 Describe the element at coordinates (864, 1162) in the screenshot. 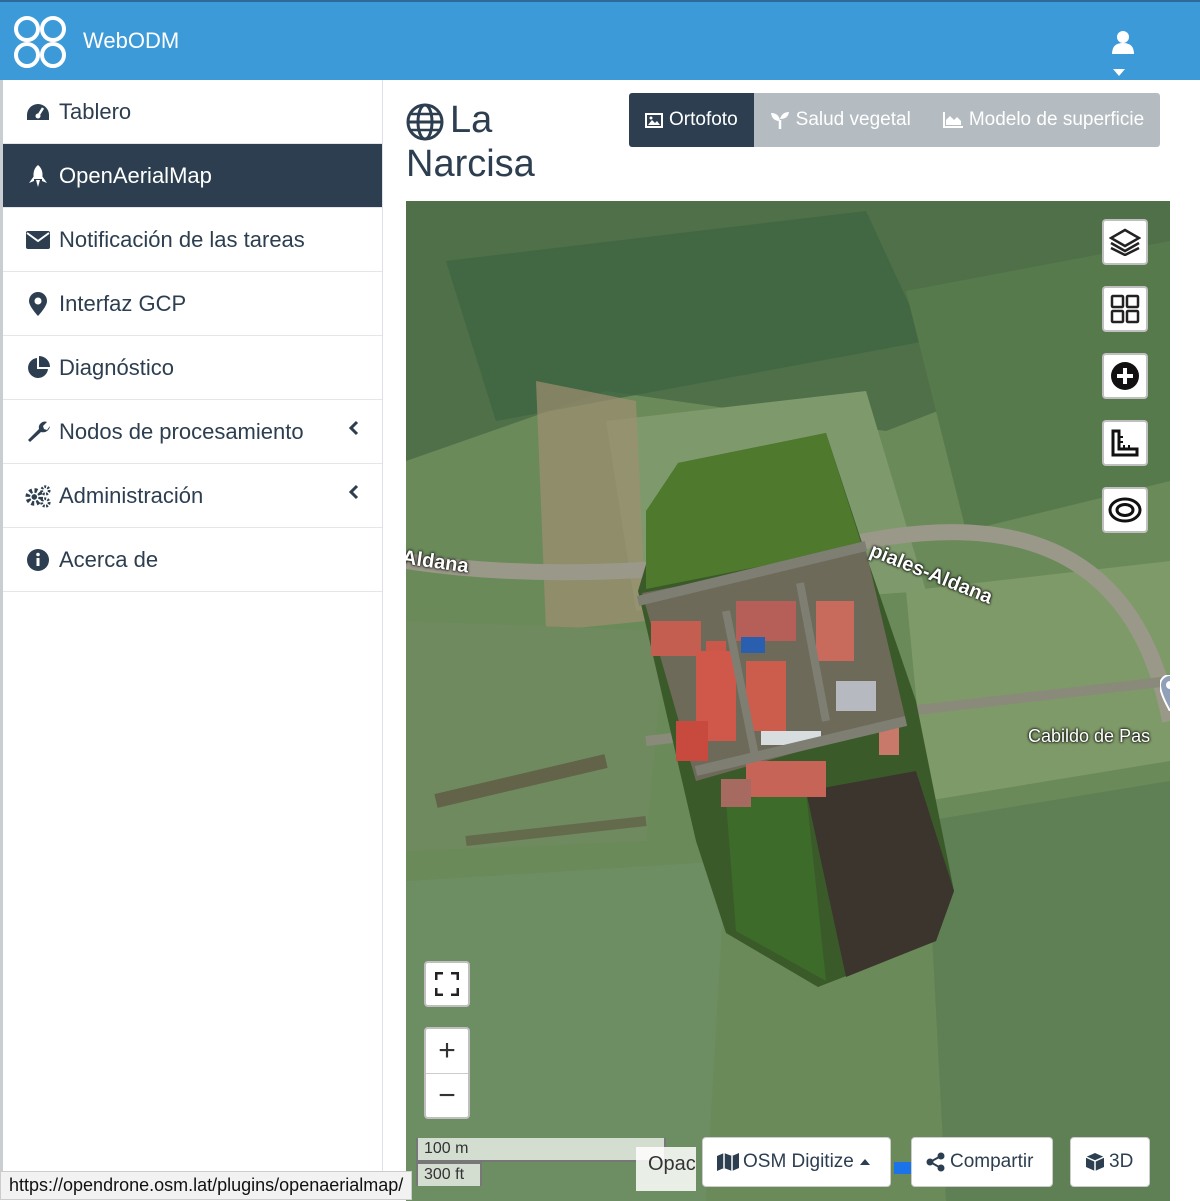

I see `caret-up-icon` at that location.